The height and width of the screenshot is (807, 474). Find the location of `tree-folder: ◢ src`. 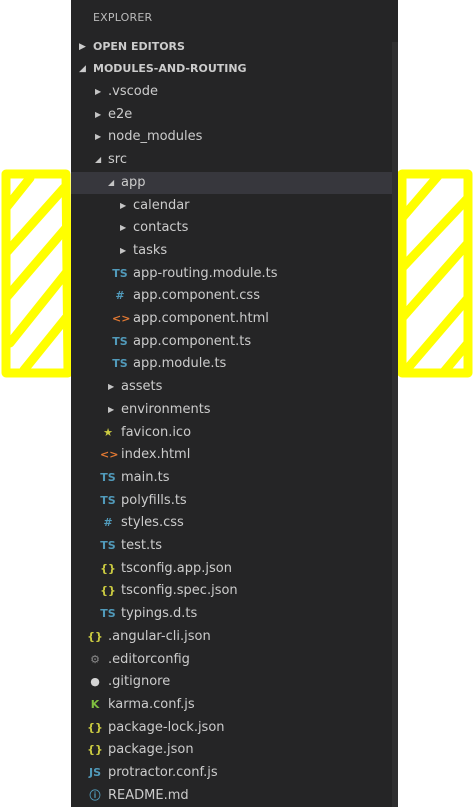

tree-folder: ◢ src is located at coordinates (231, 160).